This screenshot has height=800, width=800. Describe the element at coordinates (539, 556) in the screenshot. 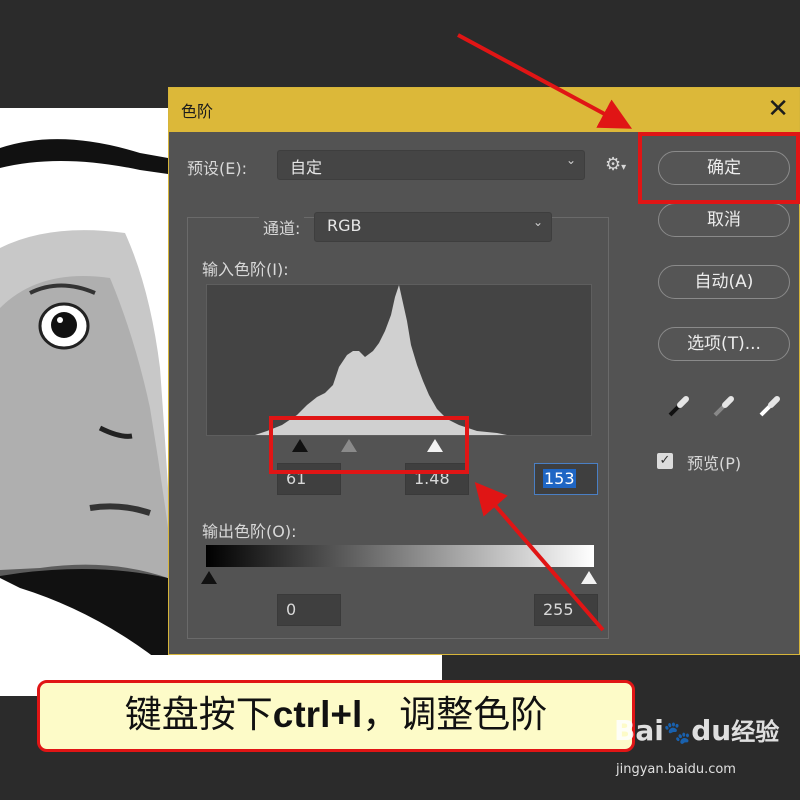

I see `arrow-to-sliders` at that location.